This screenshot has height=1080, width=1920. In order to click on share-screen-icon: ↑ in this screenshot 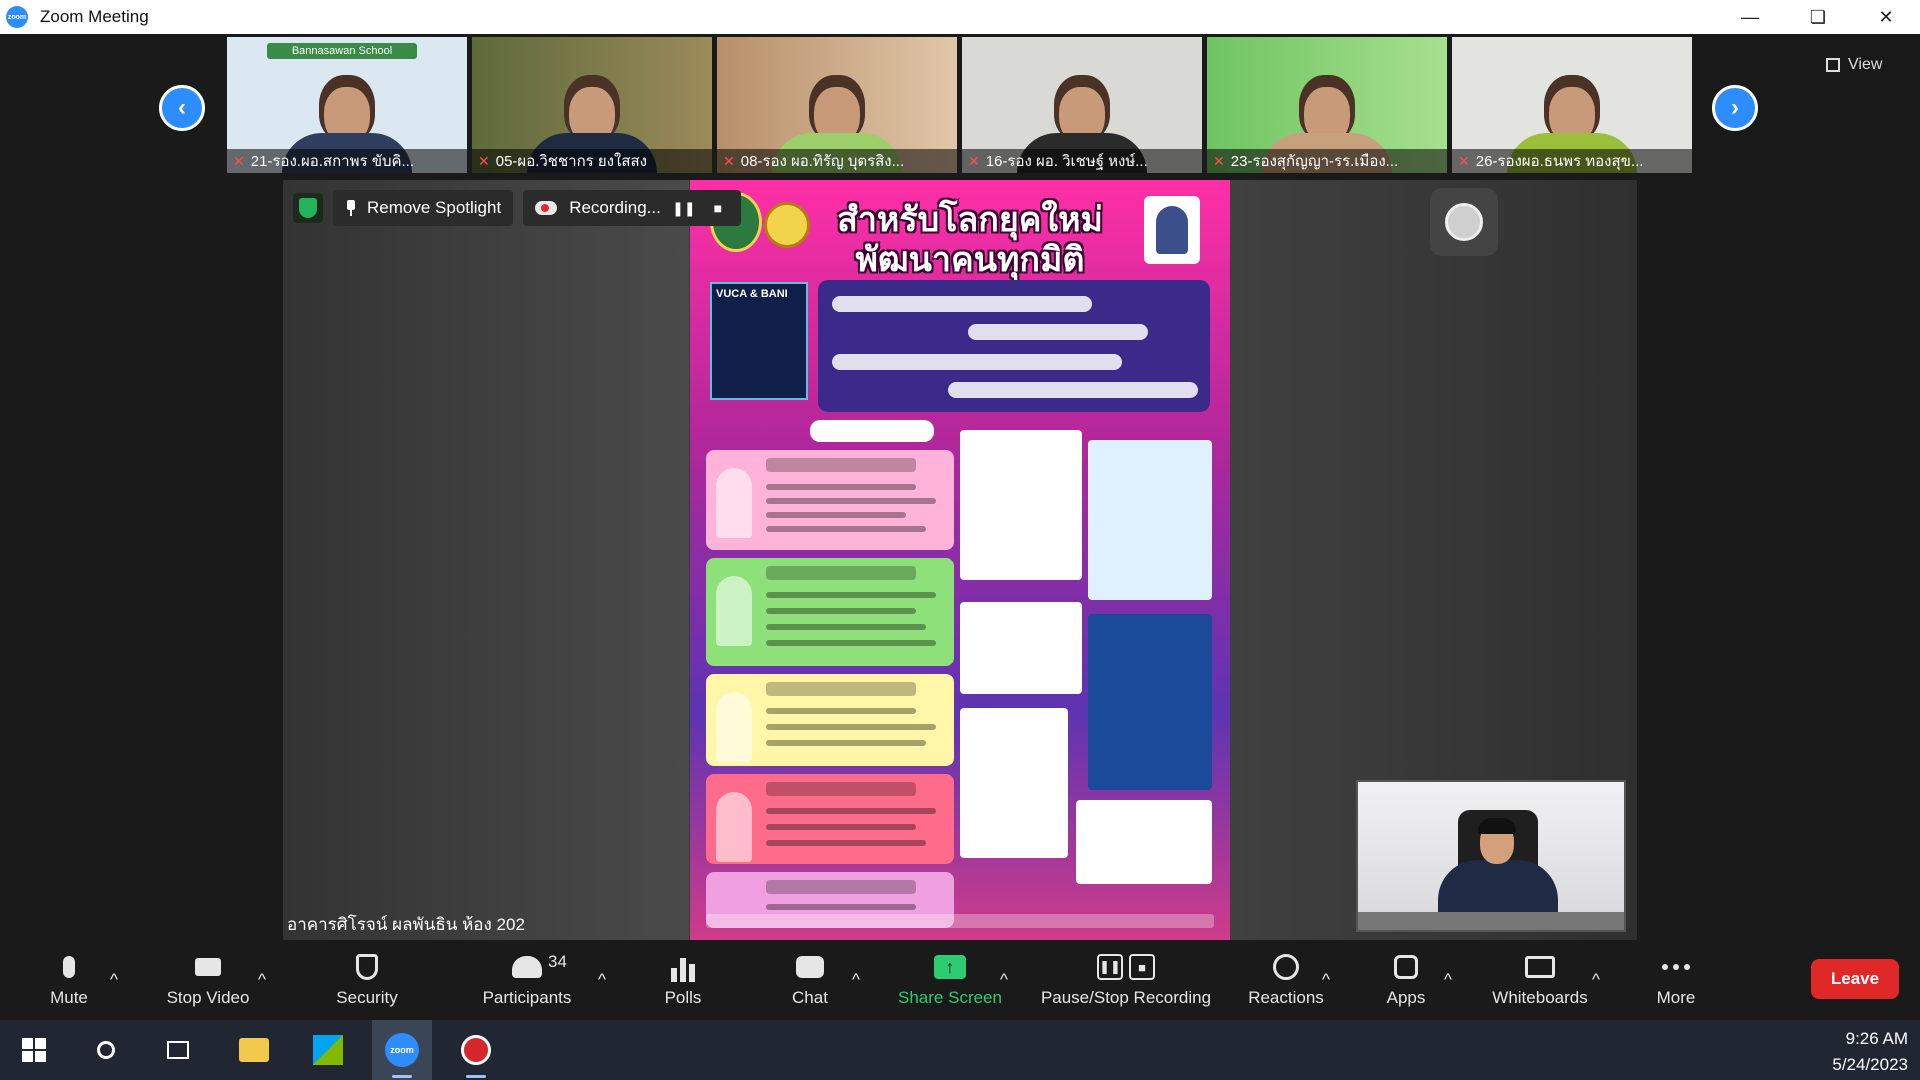, I will do `click(950, 967)`.